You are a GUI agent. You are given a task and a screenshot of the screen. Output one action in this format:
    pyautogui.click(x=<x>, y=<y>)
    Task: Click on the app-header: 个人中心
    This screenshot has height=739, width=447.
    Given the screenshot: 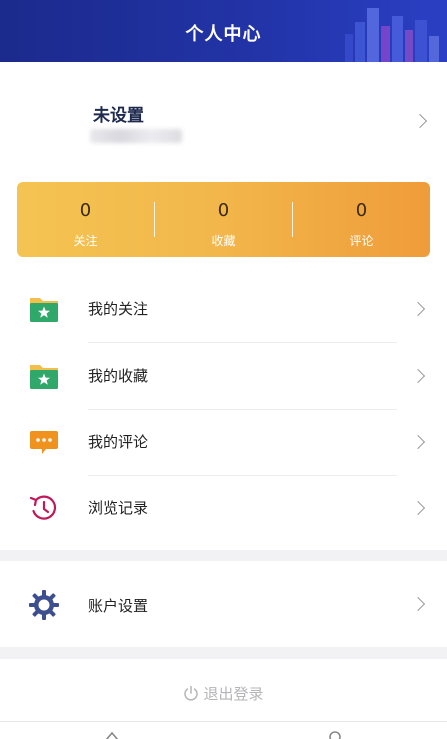 What is the action you would take?
    pyautogui.click(x=223, y=31)
    